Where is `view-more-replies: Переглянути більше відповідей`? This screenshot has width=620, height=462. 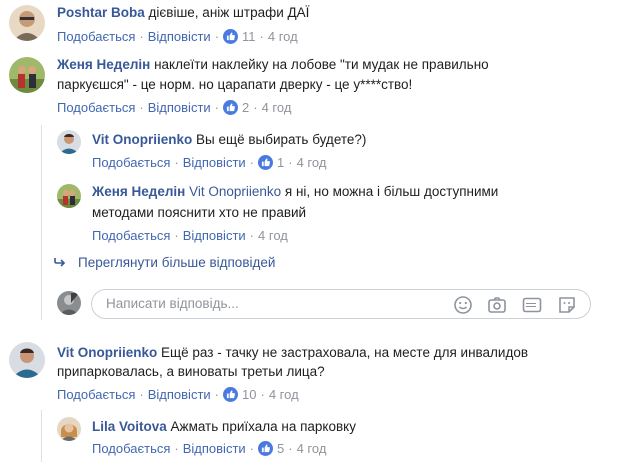 view-more-replies: Переглянути більше відповідей is located at coordinates (164, 262).